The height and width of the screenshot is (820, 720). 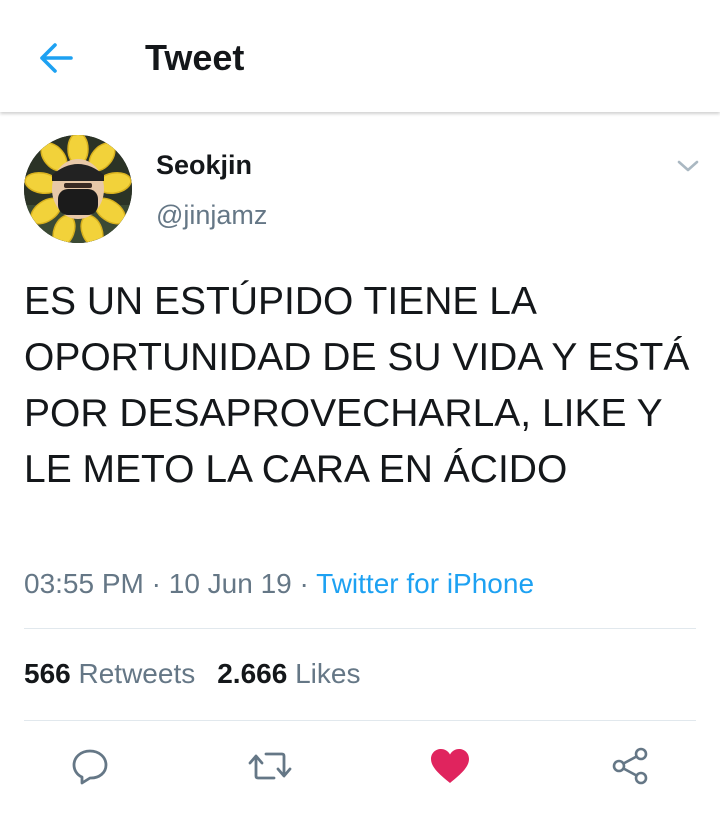 I want to click on avatar-image, so click(x=78, y=189).